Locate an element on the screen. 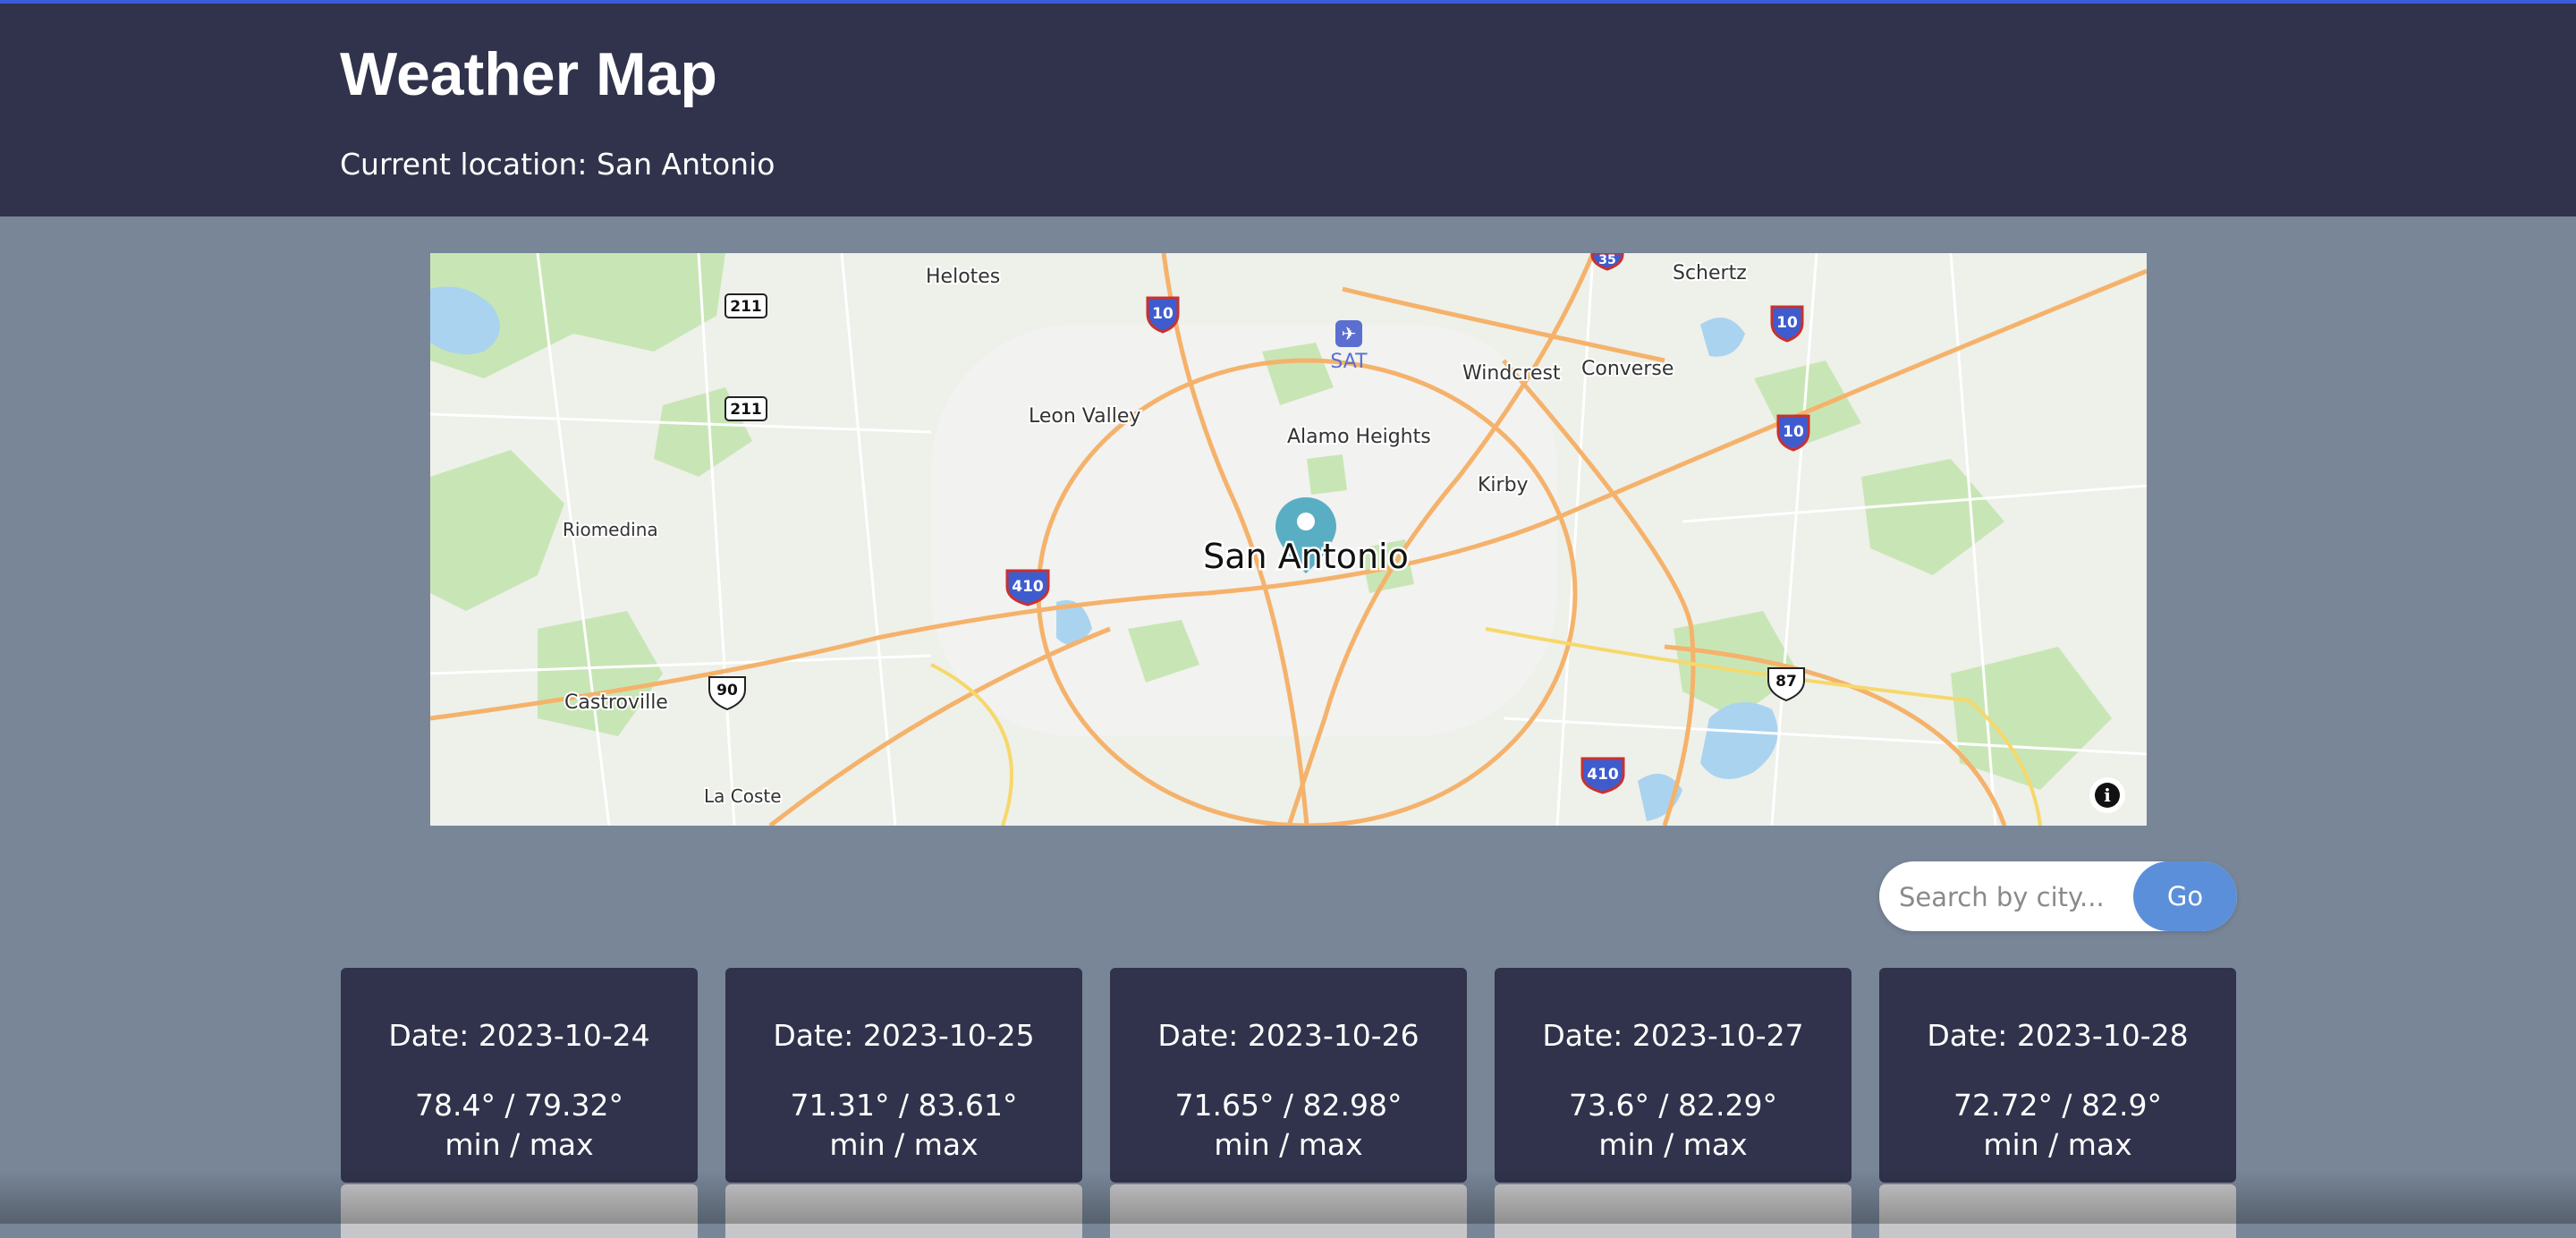 This screenshot has width=2576, height=1238. place-label-helotes: Helotes is located at coordinates (963, 277).